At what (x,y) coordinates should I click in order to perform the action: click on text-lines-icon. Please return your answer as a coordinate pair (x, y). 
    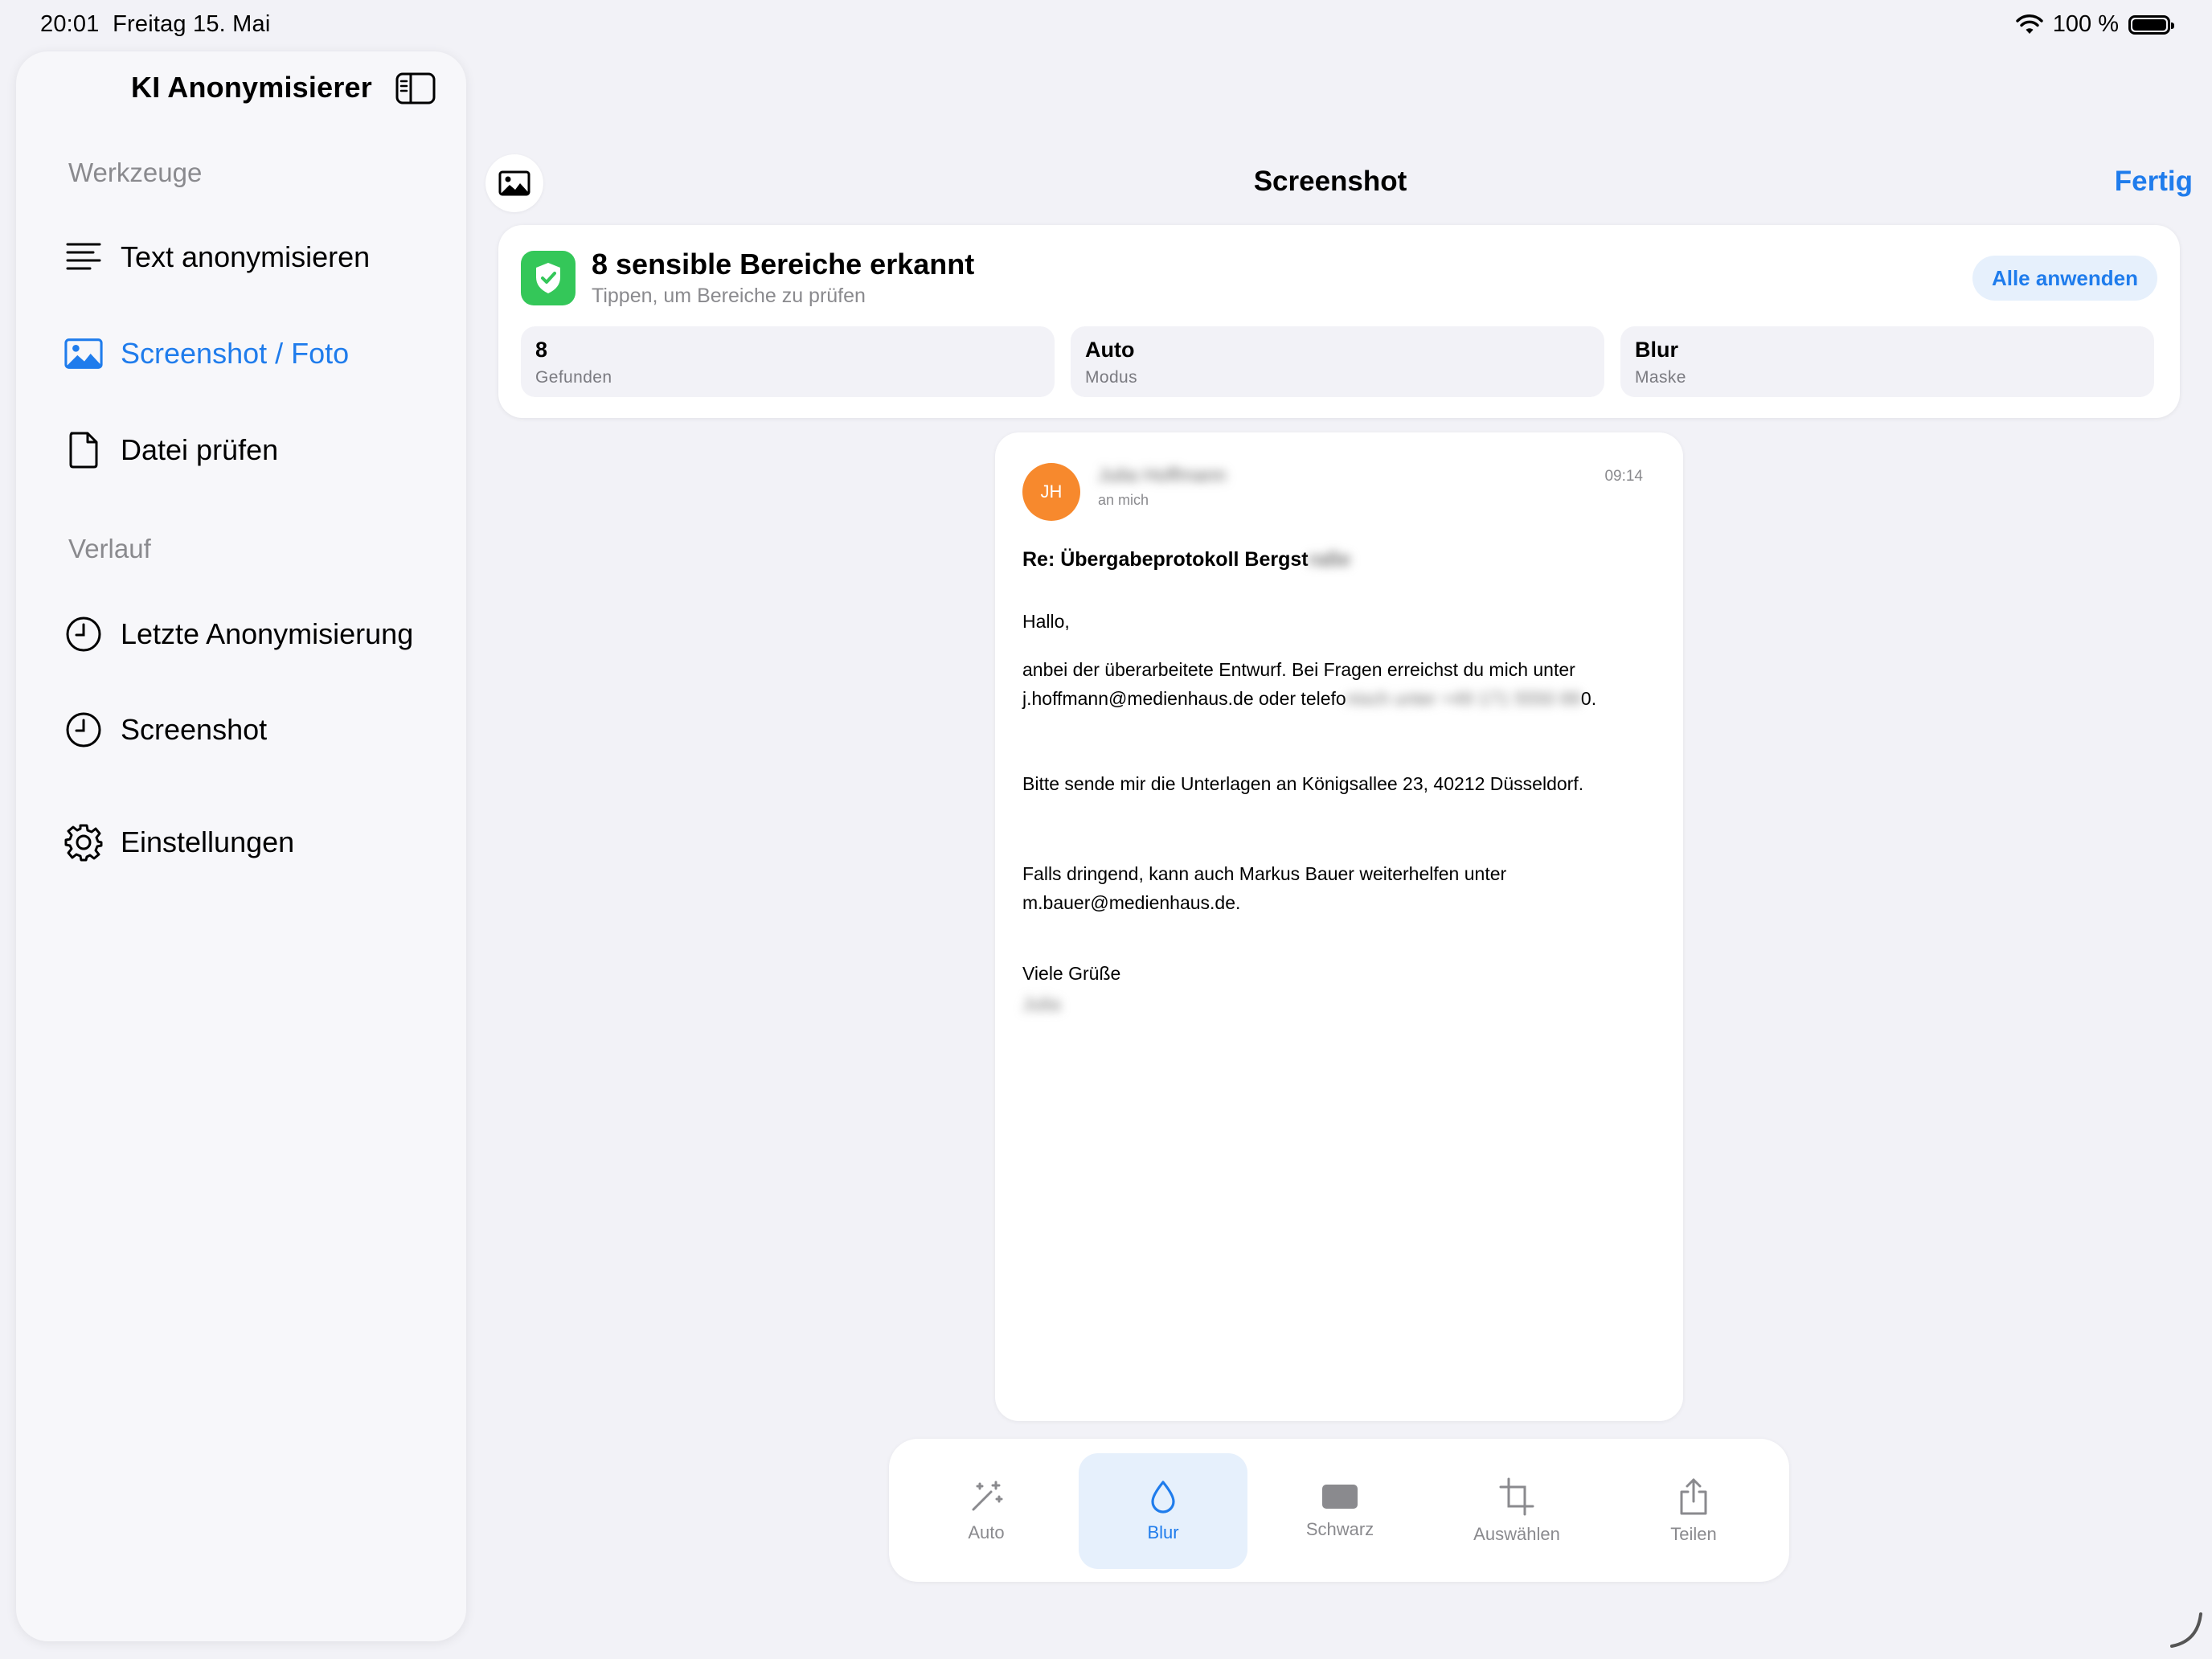
    Looking at the image, I should click on (83, 257).